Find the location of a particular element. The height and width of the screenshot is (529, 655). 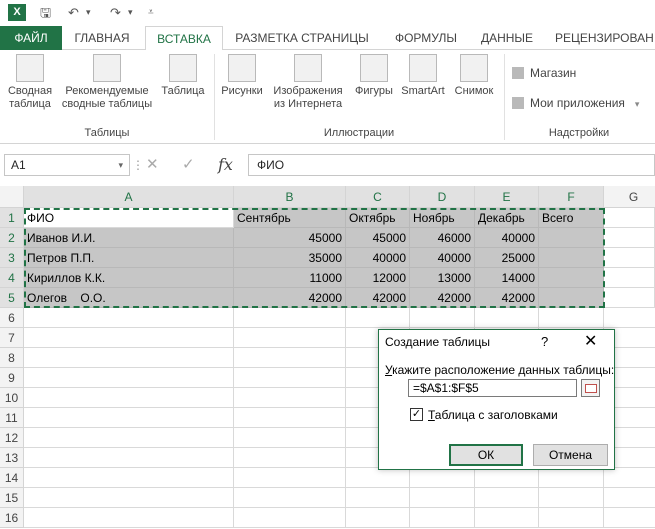

cell-e1: Декабрь is located at coordinates (507, 218).